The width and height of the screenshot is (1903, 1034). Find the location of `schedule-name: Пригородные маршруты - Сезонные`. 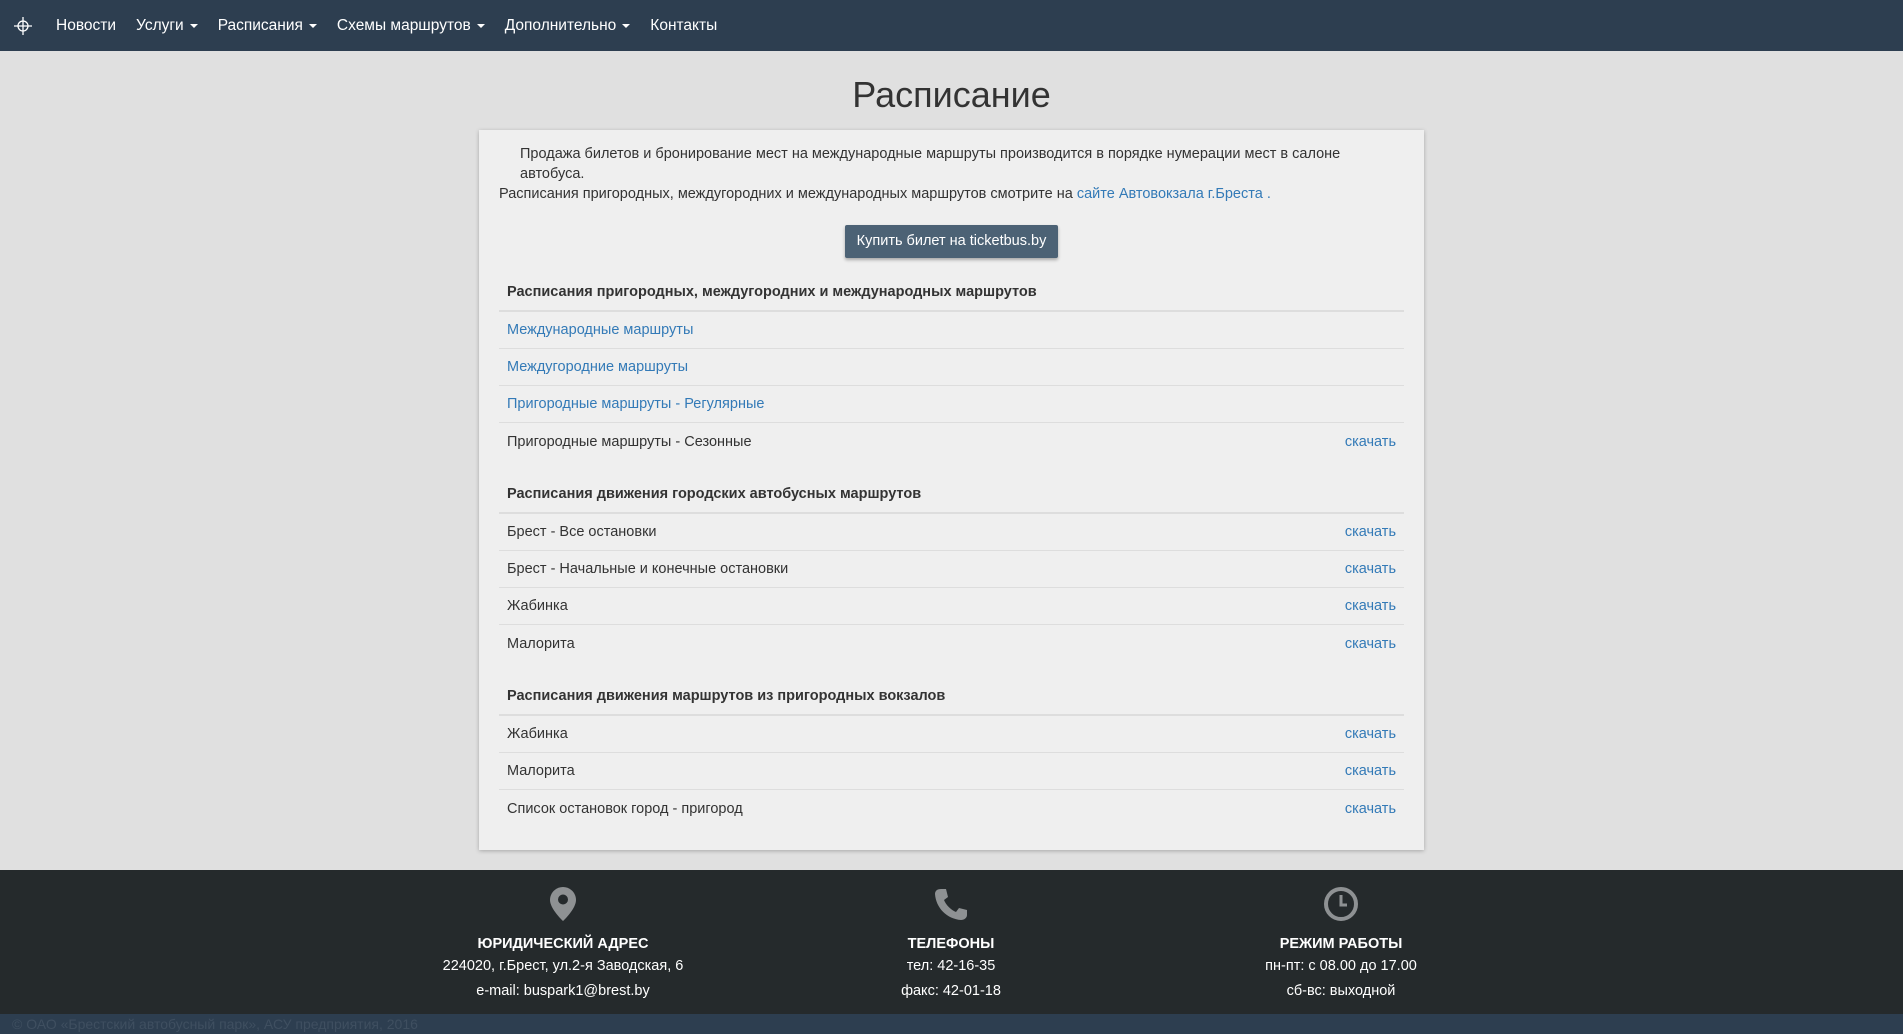

schedule-name: Пригородные маршруты - Сезонные is located at coordinates (629, 441).